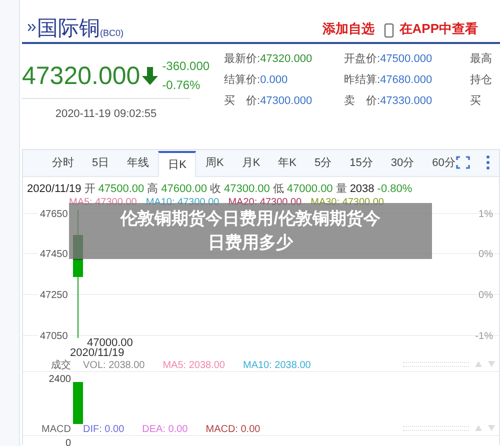 The height and width of the screenshot is (446, 500). What do you see at coordinates (481, 59) in the screenshot?
I see `stat-label: 最高` at bounding box center [481, 59].